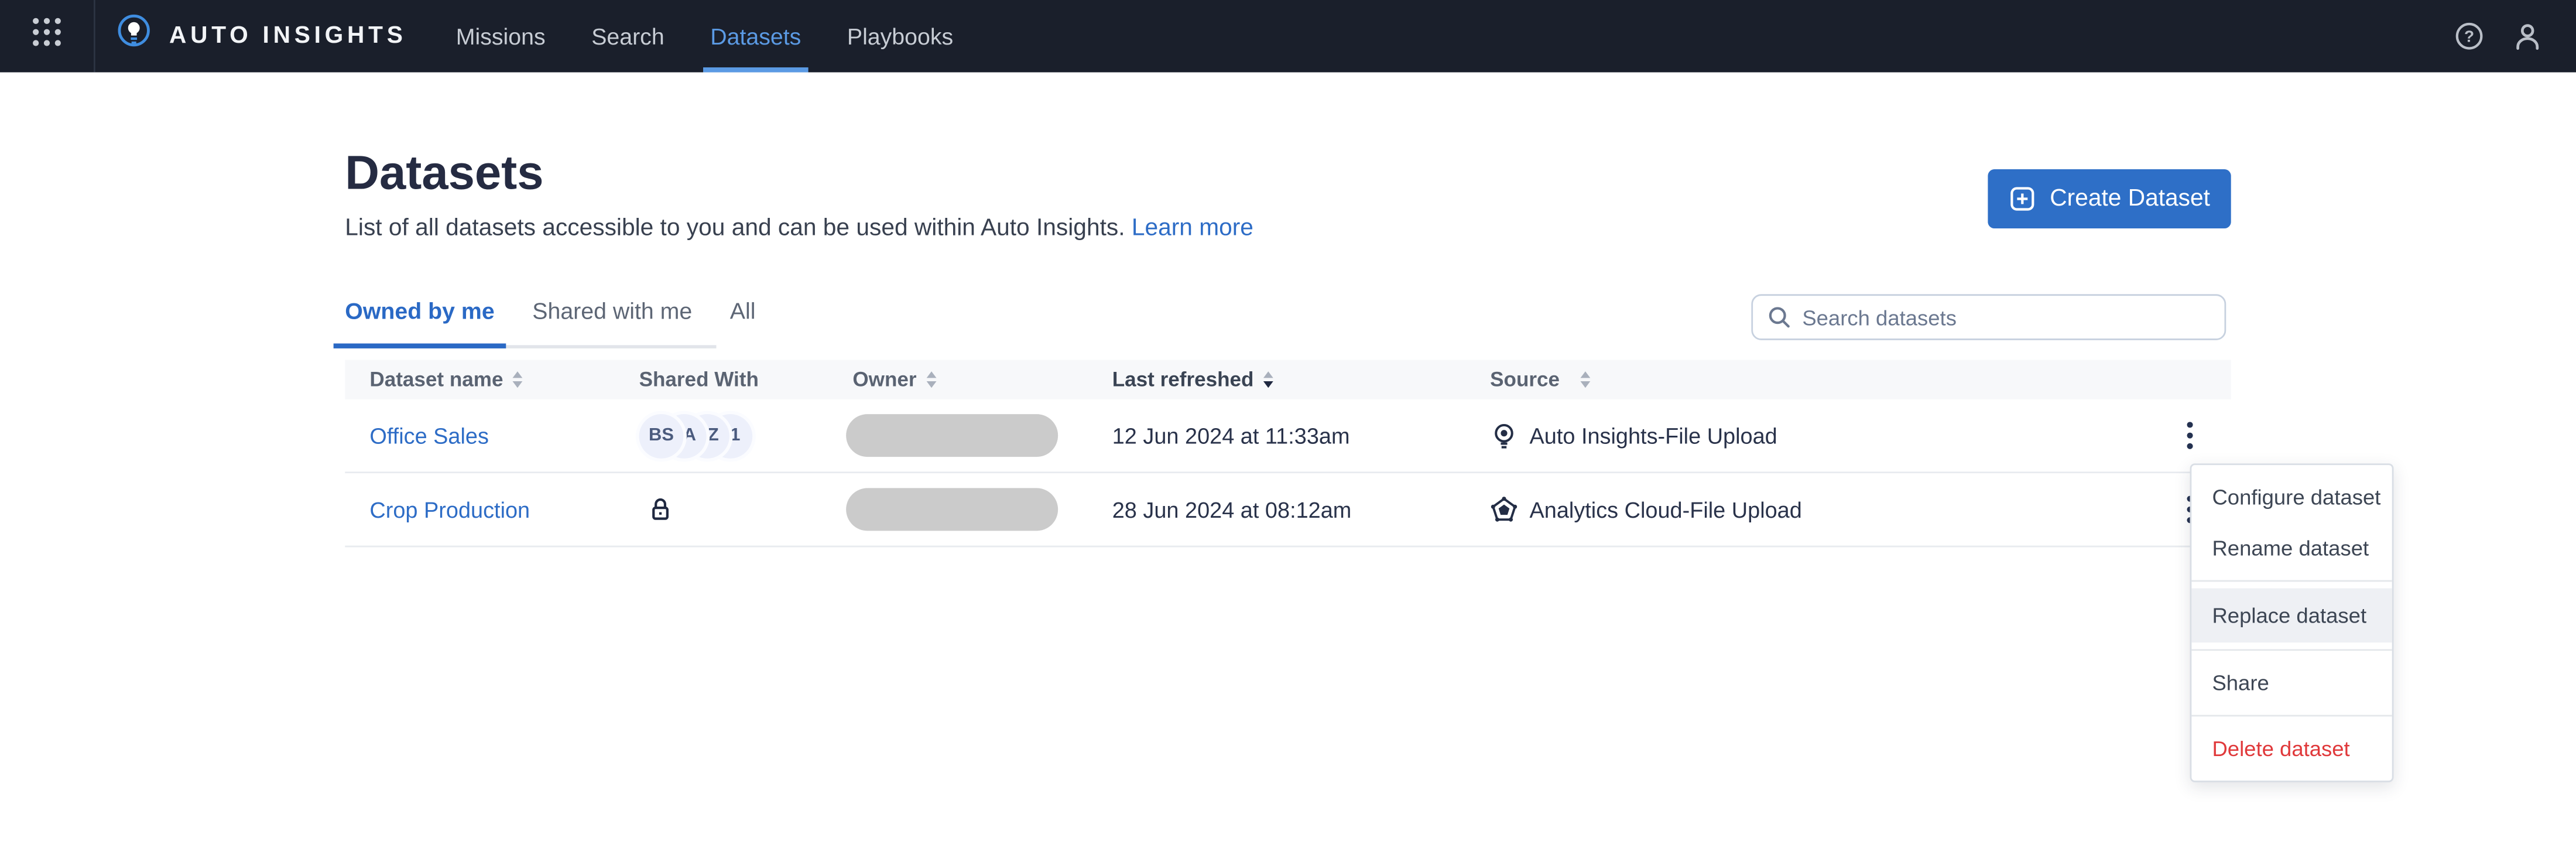 Image resolution: width=2576 pixels, height=865 pixels. I want to click on nav-item-search: Search, so click(627, 36).